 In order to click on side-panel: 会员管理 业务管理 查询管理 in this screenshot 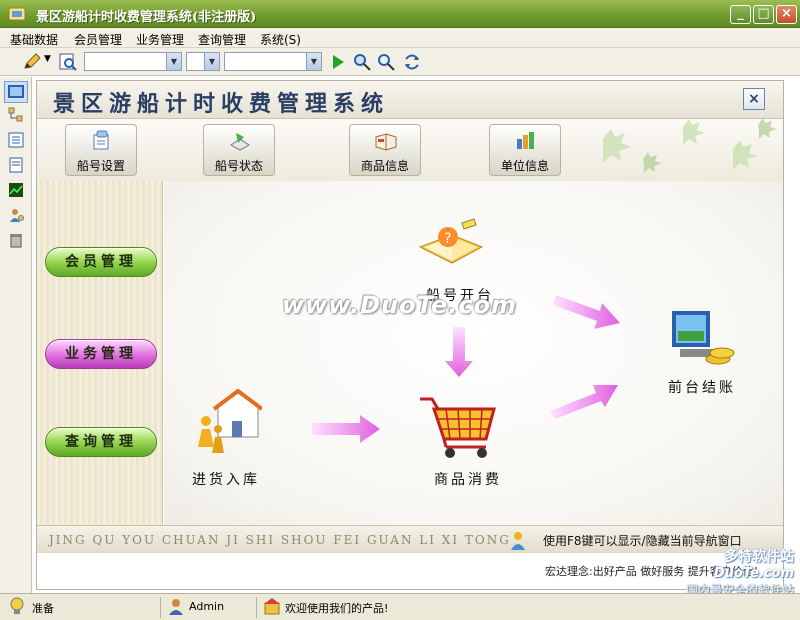, I will do `click(100, 353)`.